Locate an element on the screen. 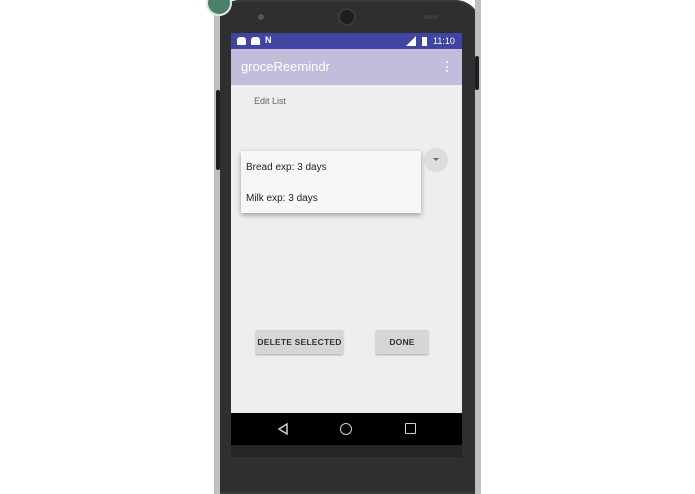 The image size is (695, 494). volume-button is located at coordinates (218, 130).